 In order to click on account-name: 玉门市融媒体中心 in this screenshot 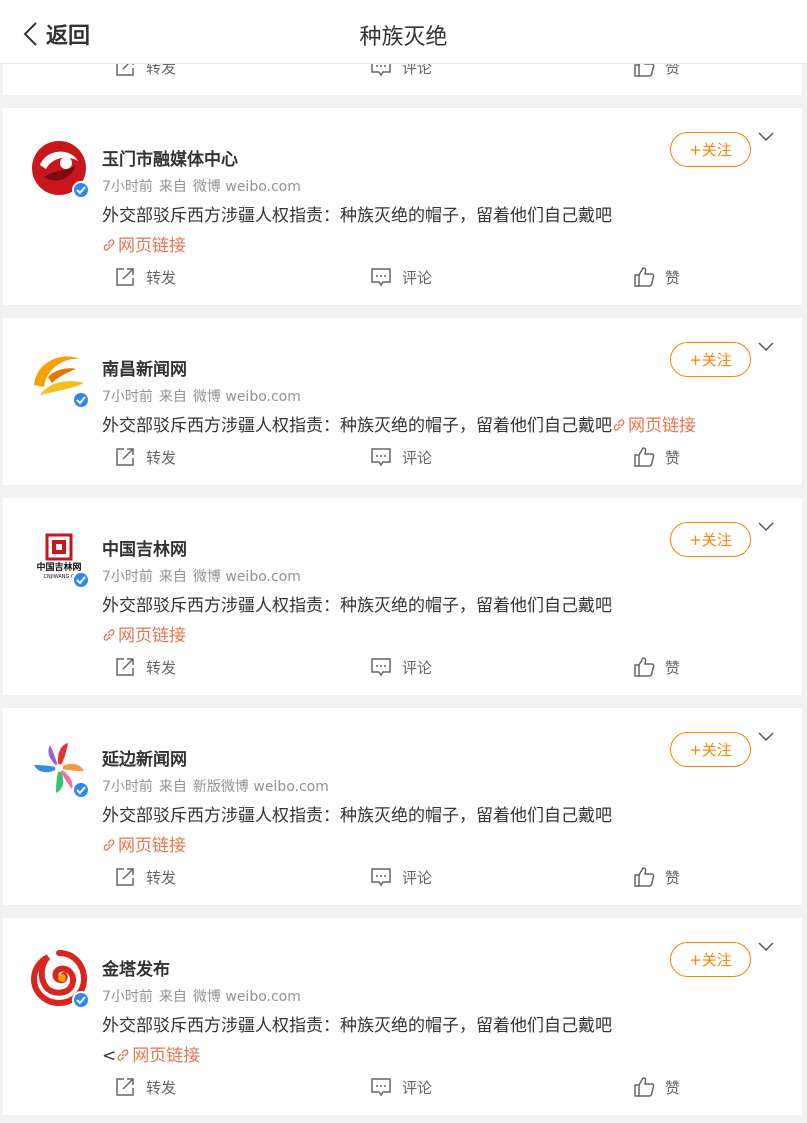, I will do `click(170, 157)`.